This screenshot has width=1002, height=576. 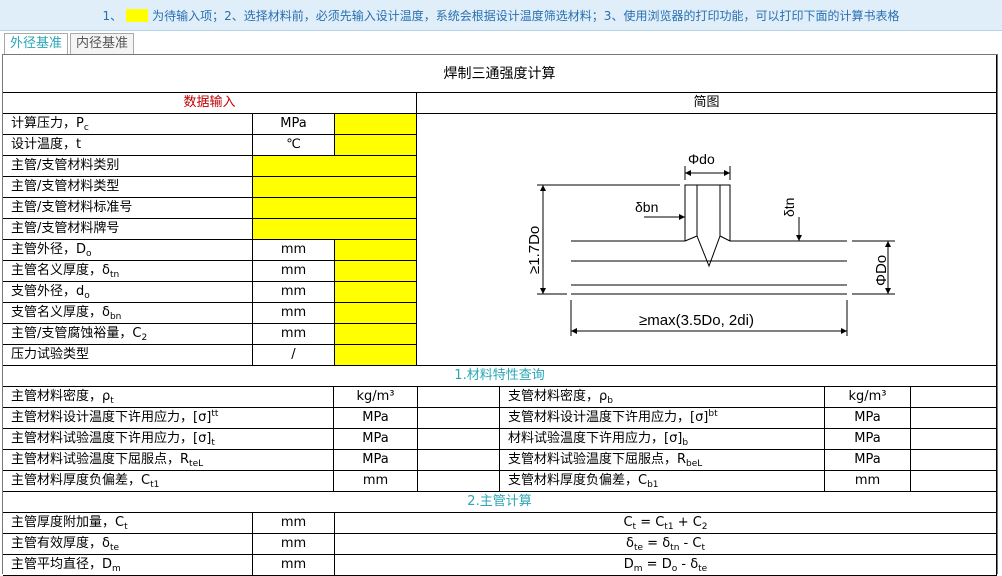 What do you see at coordinates (558, 396) in the screenshot?
I see `property-label-text: 支管材料密度，ρ` at bounding box center [558, 396].